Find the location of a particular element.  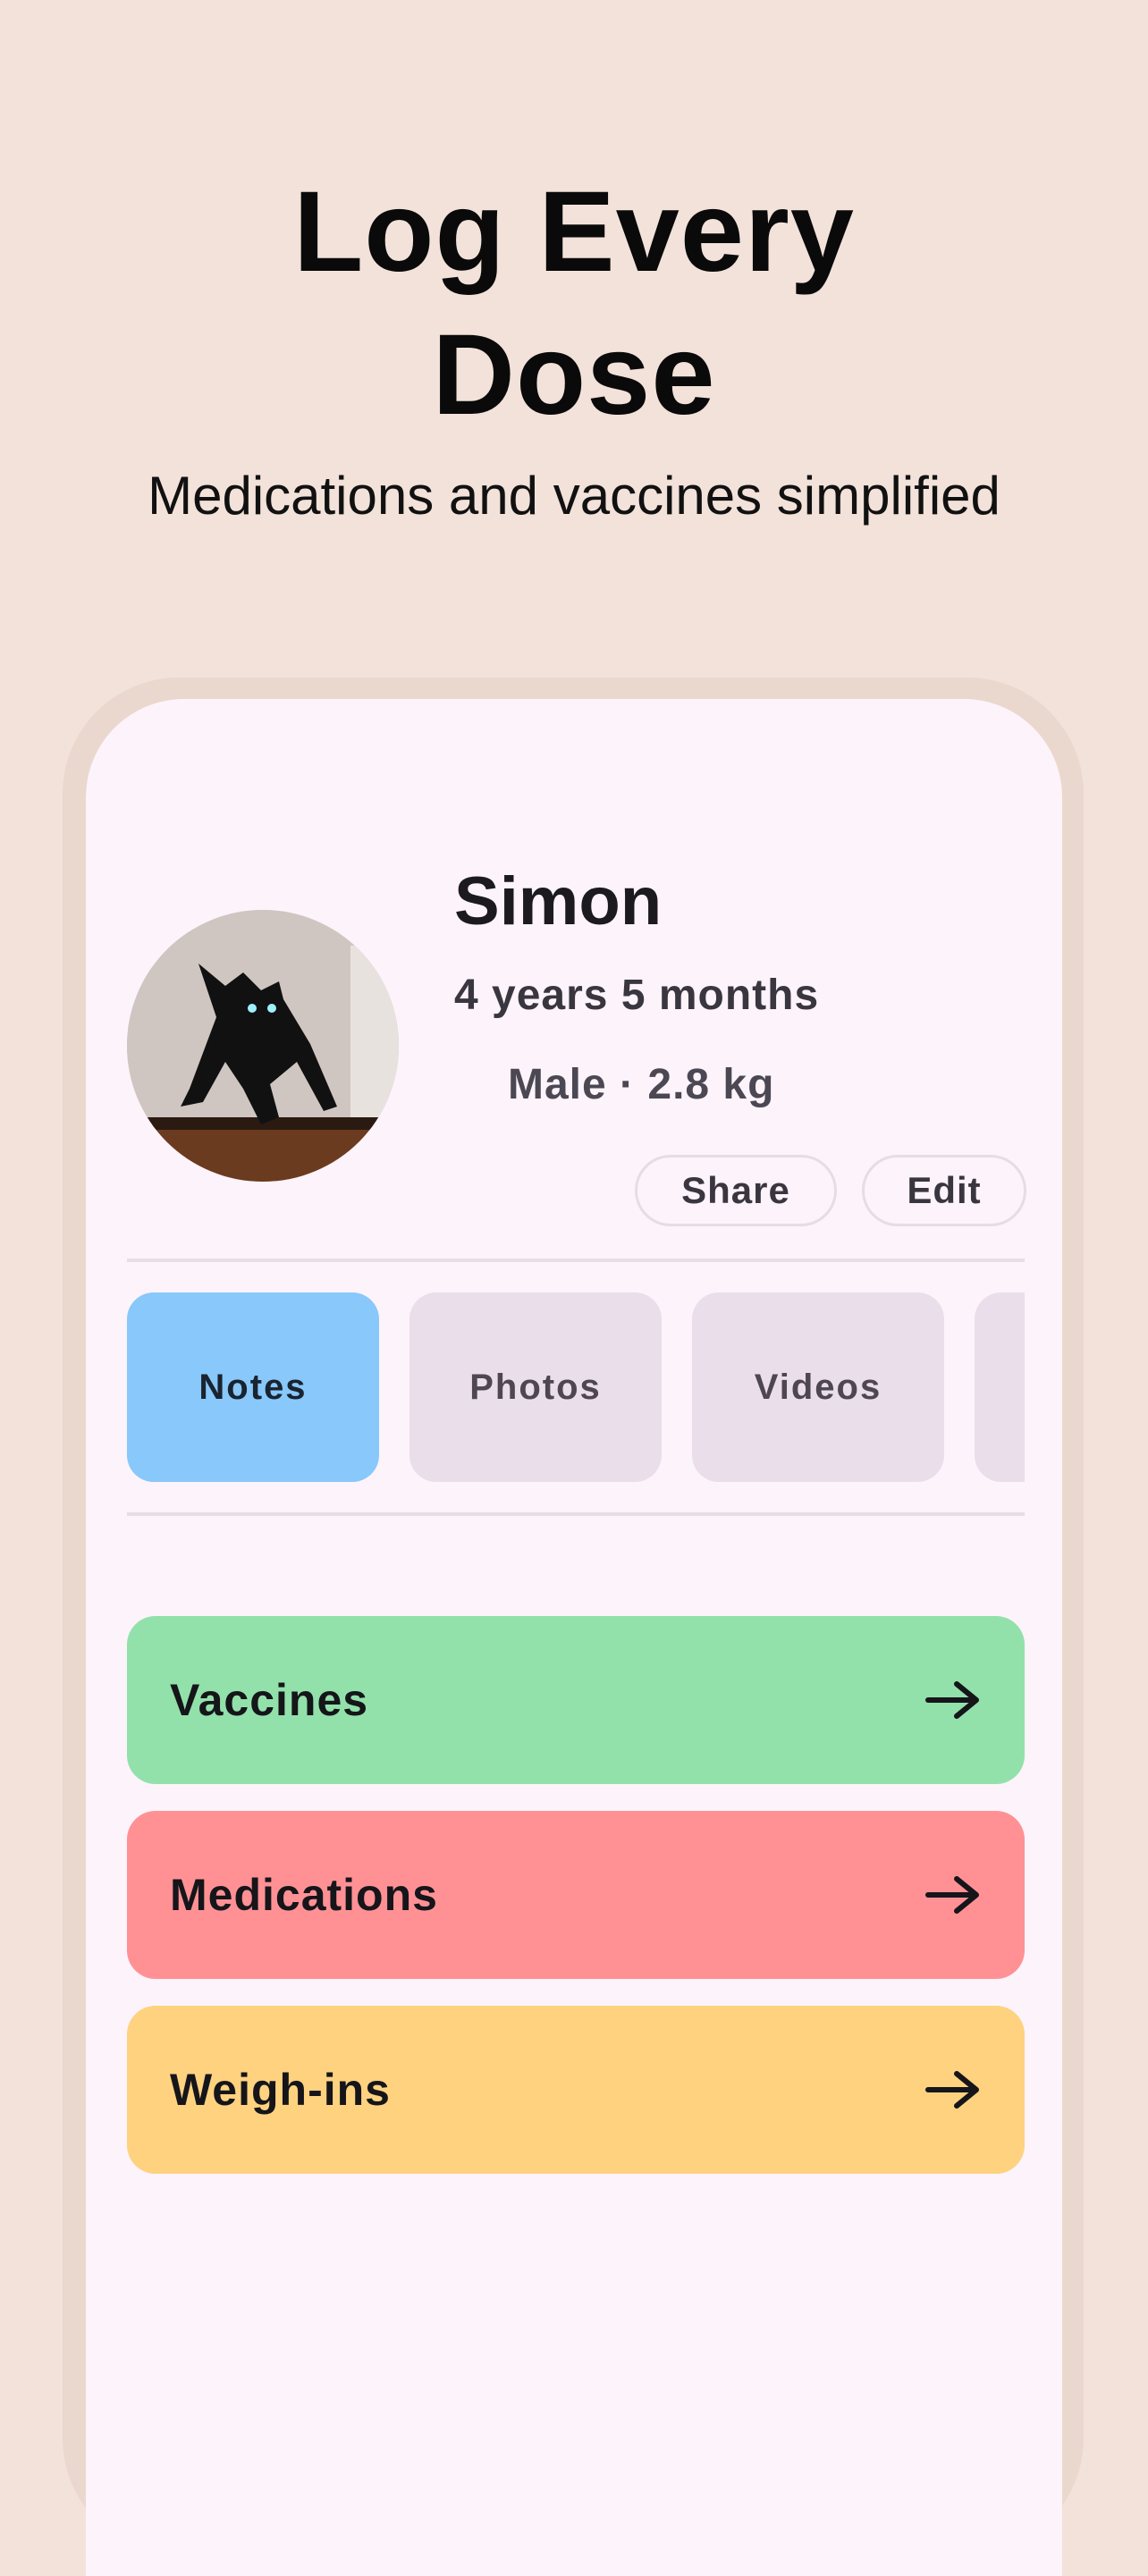

tab-photos: Photos is located at coordinates (535, 1387).